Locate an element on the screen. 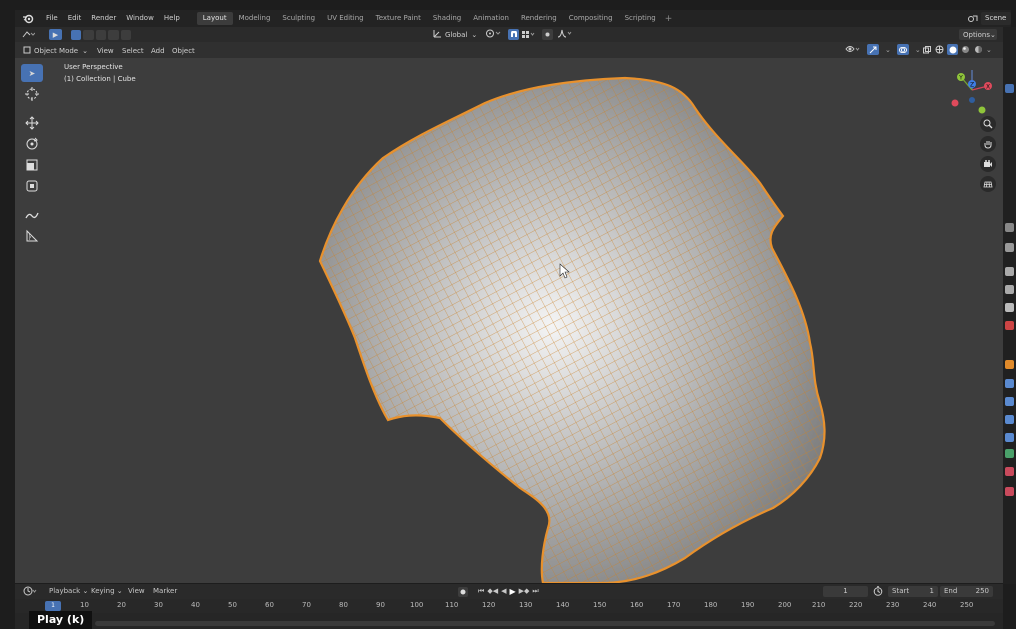  tab-scene-icon is located at coordinates (1009, 307).